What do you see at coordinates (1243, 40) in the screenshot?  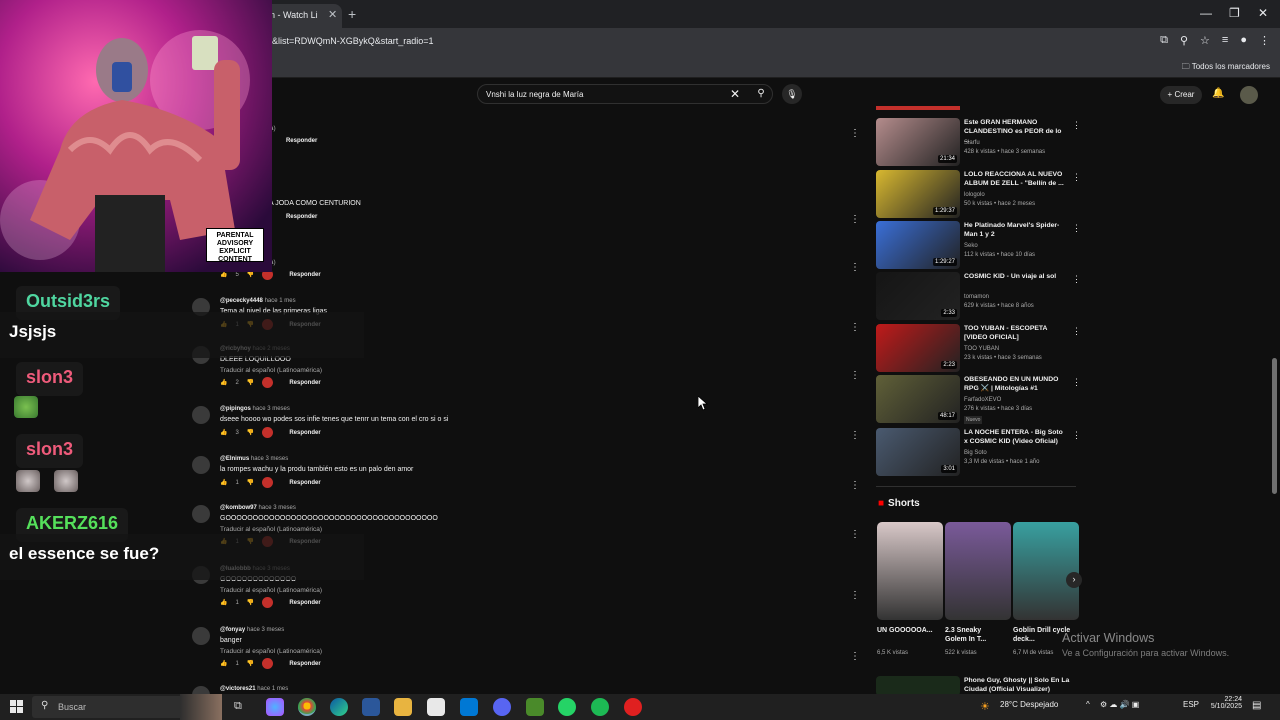 I see `profile-icon: ●` at bounding box center [1243, 40].